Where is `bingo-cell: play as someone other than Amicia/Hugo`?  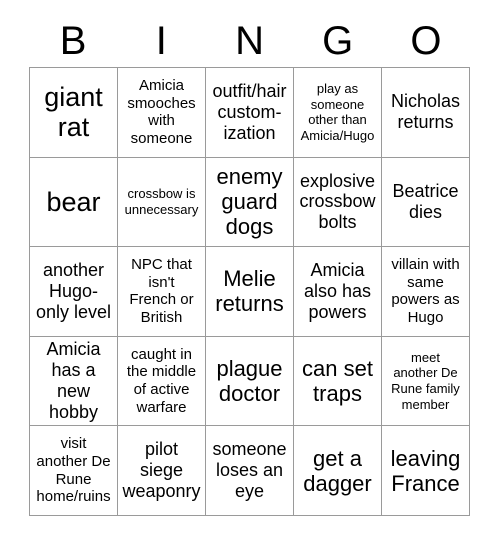
bingo-cell: play as someone other than Amicia/Hugo is located at coordinates (338, 113).